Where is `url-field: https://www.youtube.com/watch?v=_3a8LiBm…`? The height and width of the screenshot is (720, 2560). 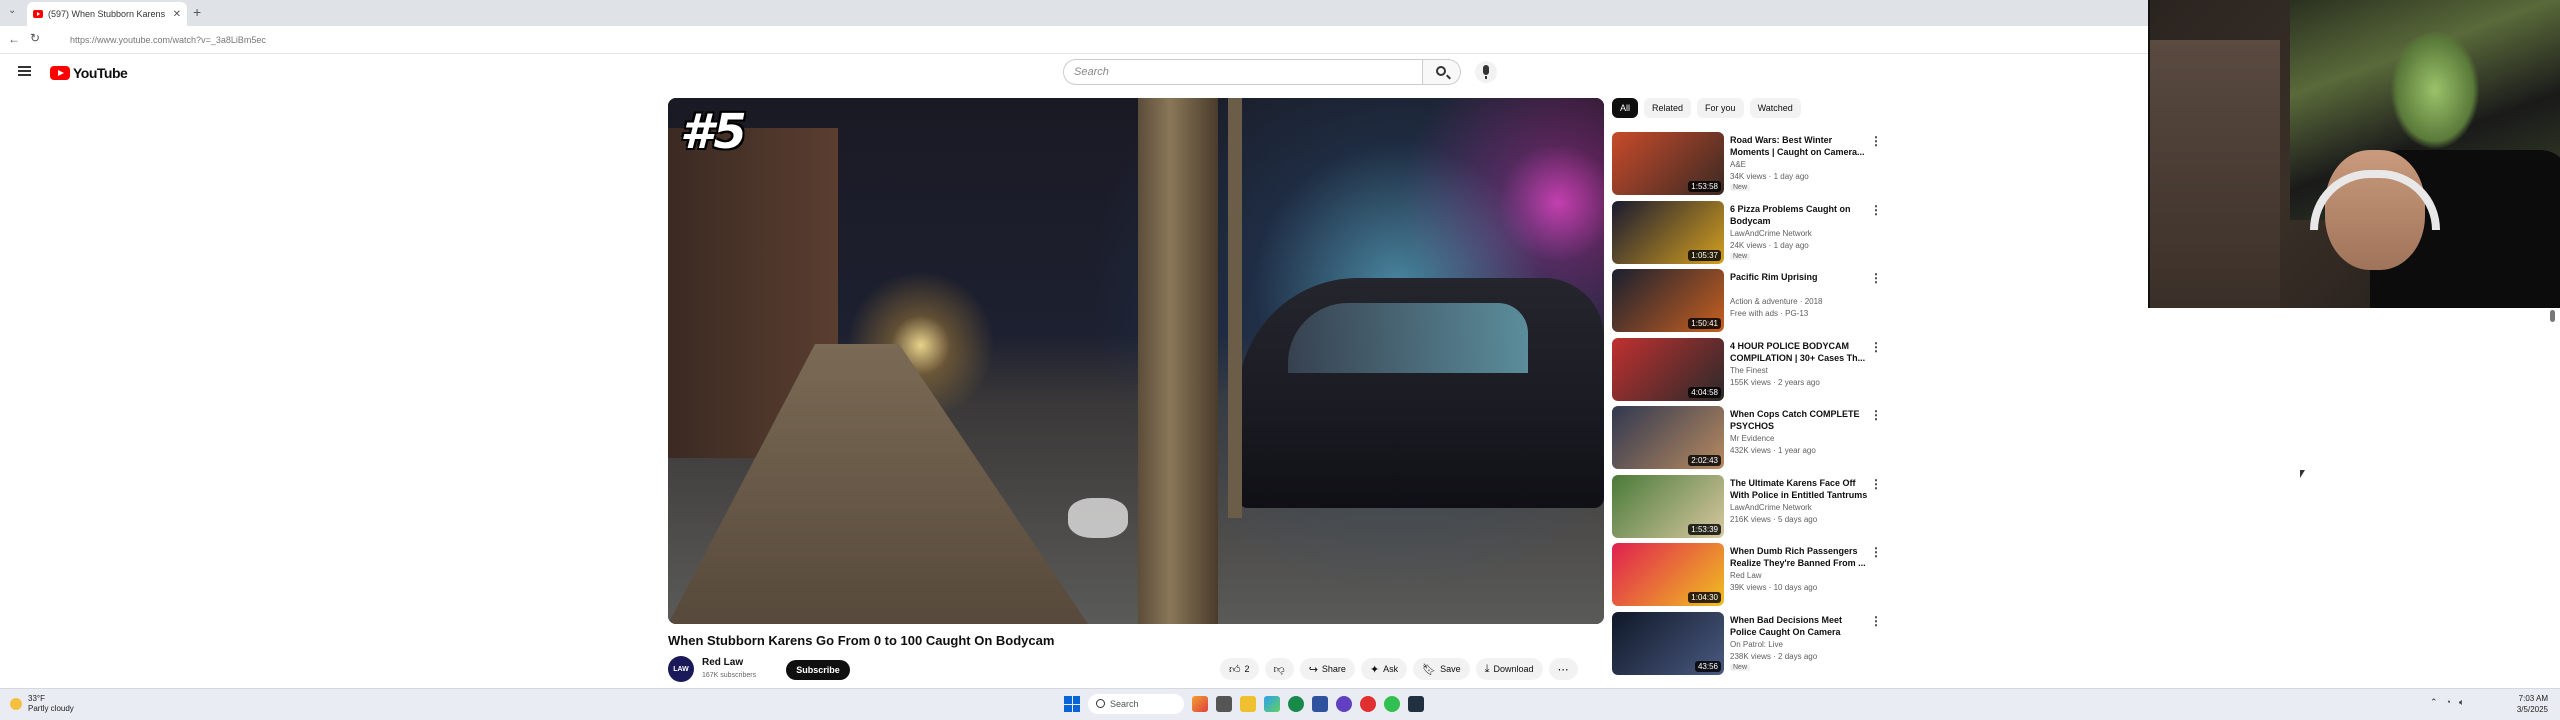 url-field: https://www.youtube.com/watch?v=_3a8LiBm… is located at coordinates (1090, 40).